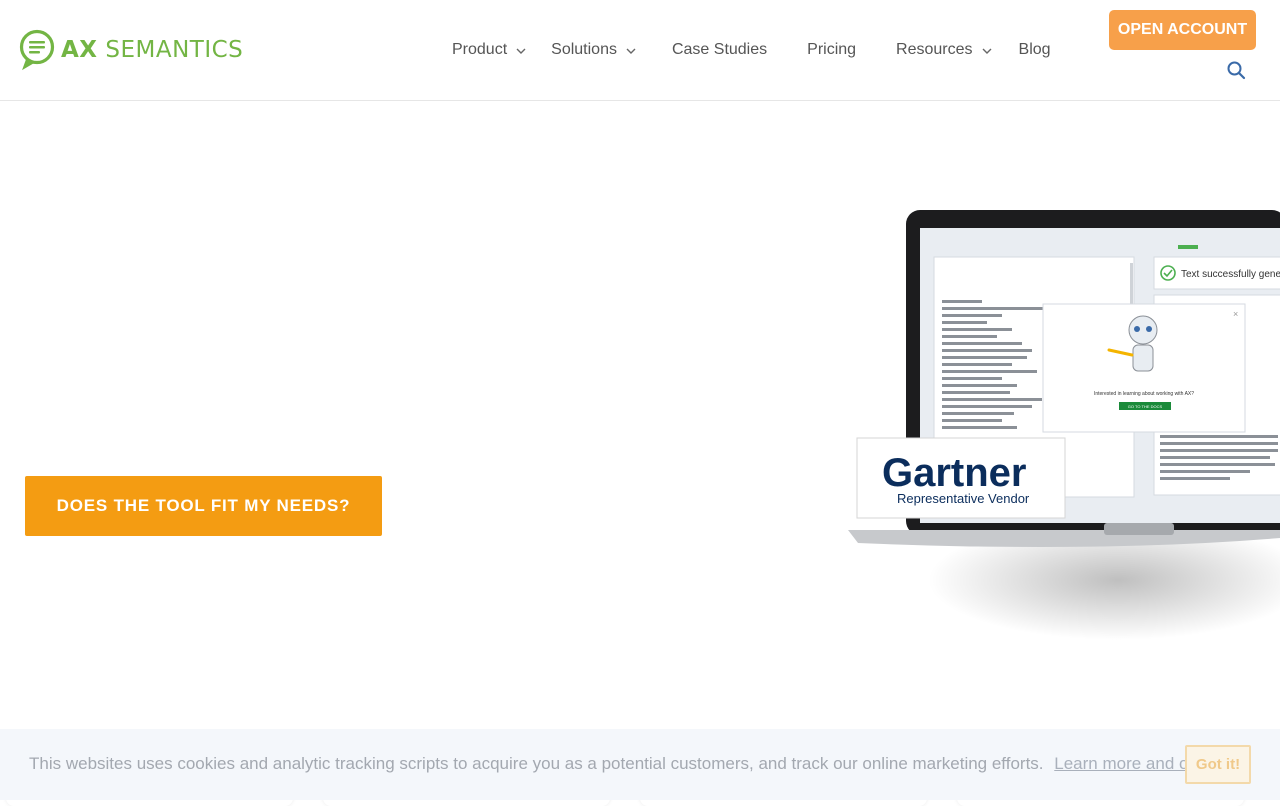  What do you see at coordinates (1236, 70) in the screenshot?
I see `search-icon` at bounding box center [1236, 70].